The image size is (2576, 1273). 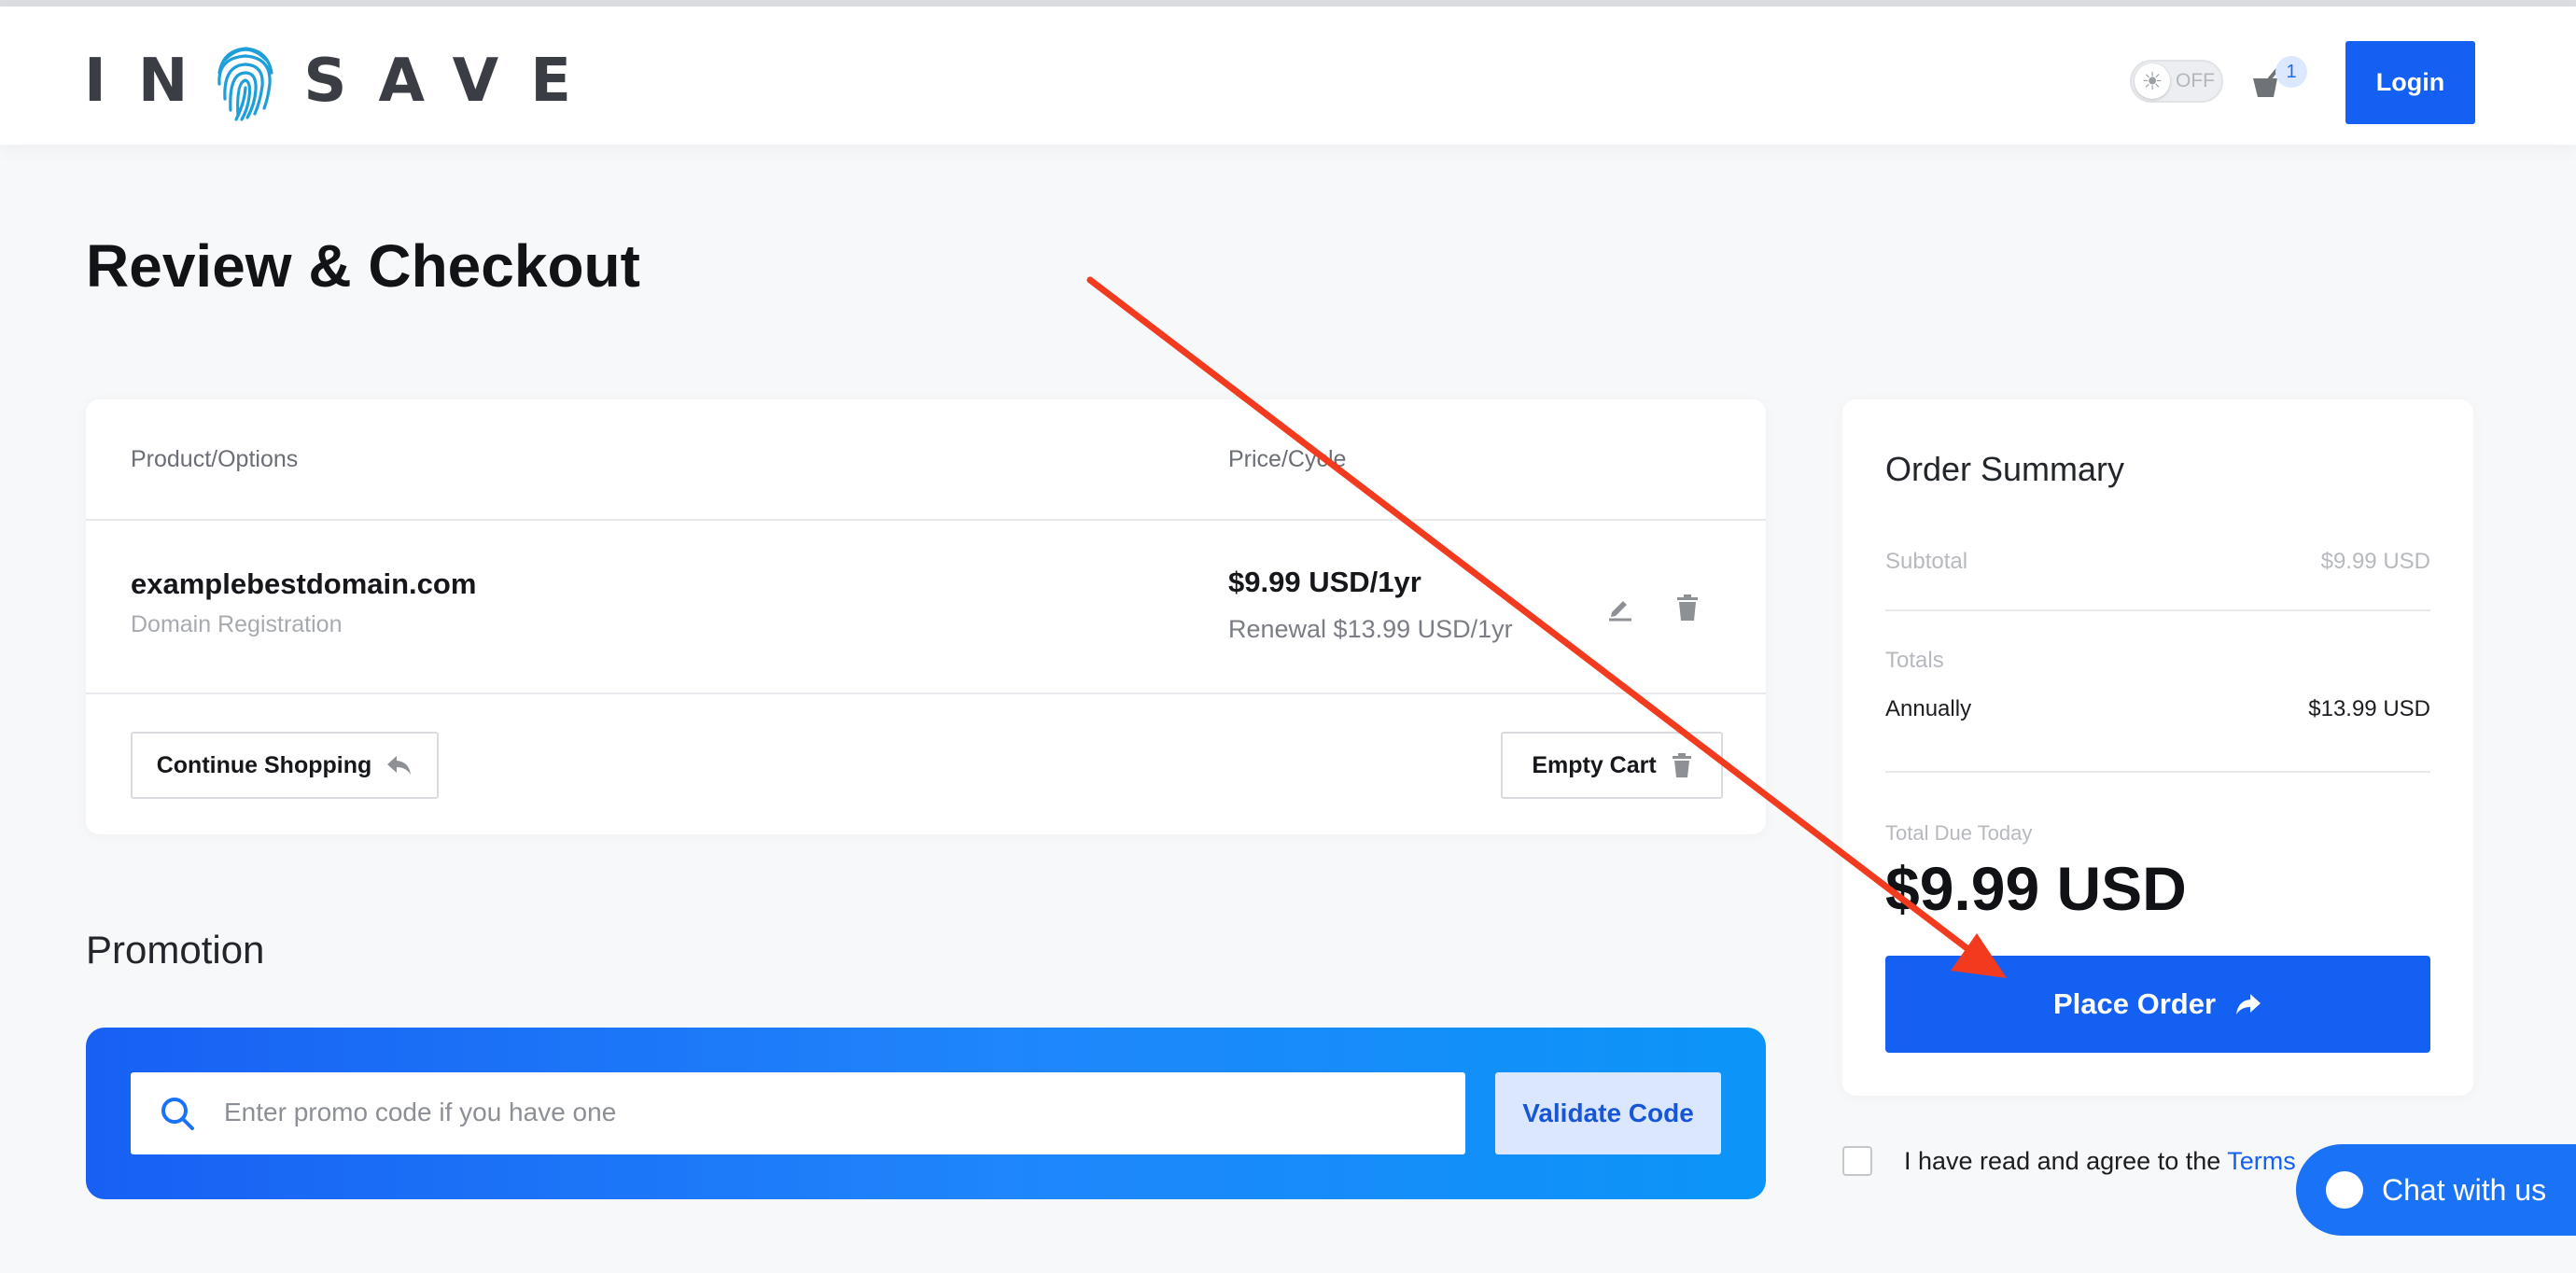 What do you see at coordinates (304, 583) in the screenshot?
I see `item-name: examplebestdomain.com` at bounding box center [304, 583].